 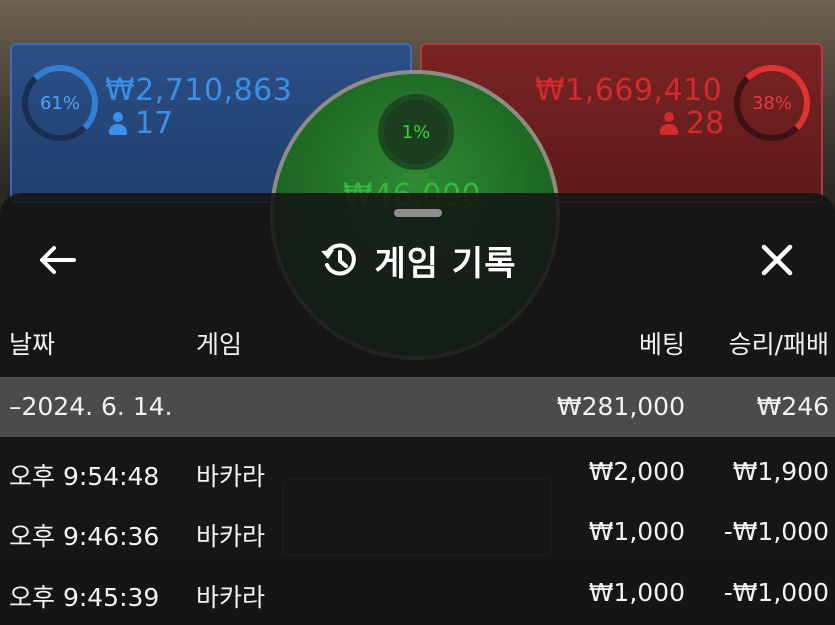 What do you see at coordinates (84, 536) in the screenshot?
I see `row-time: 오후 9:46:36` at bounding box center [84, 536].